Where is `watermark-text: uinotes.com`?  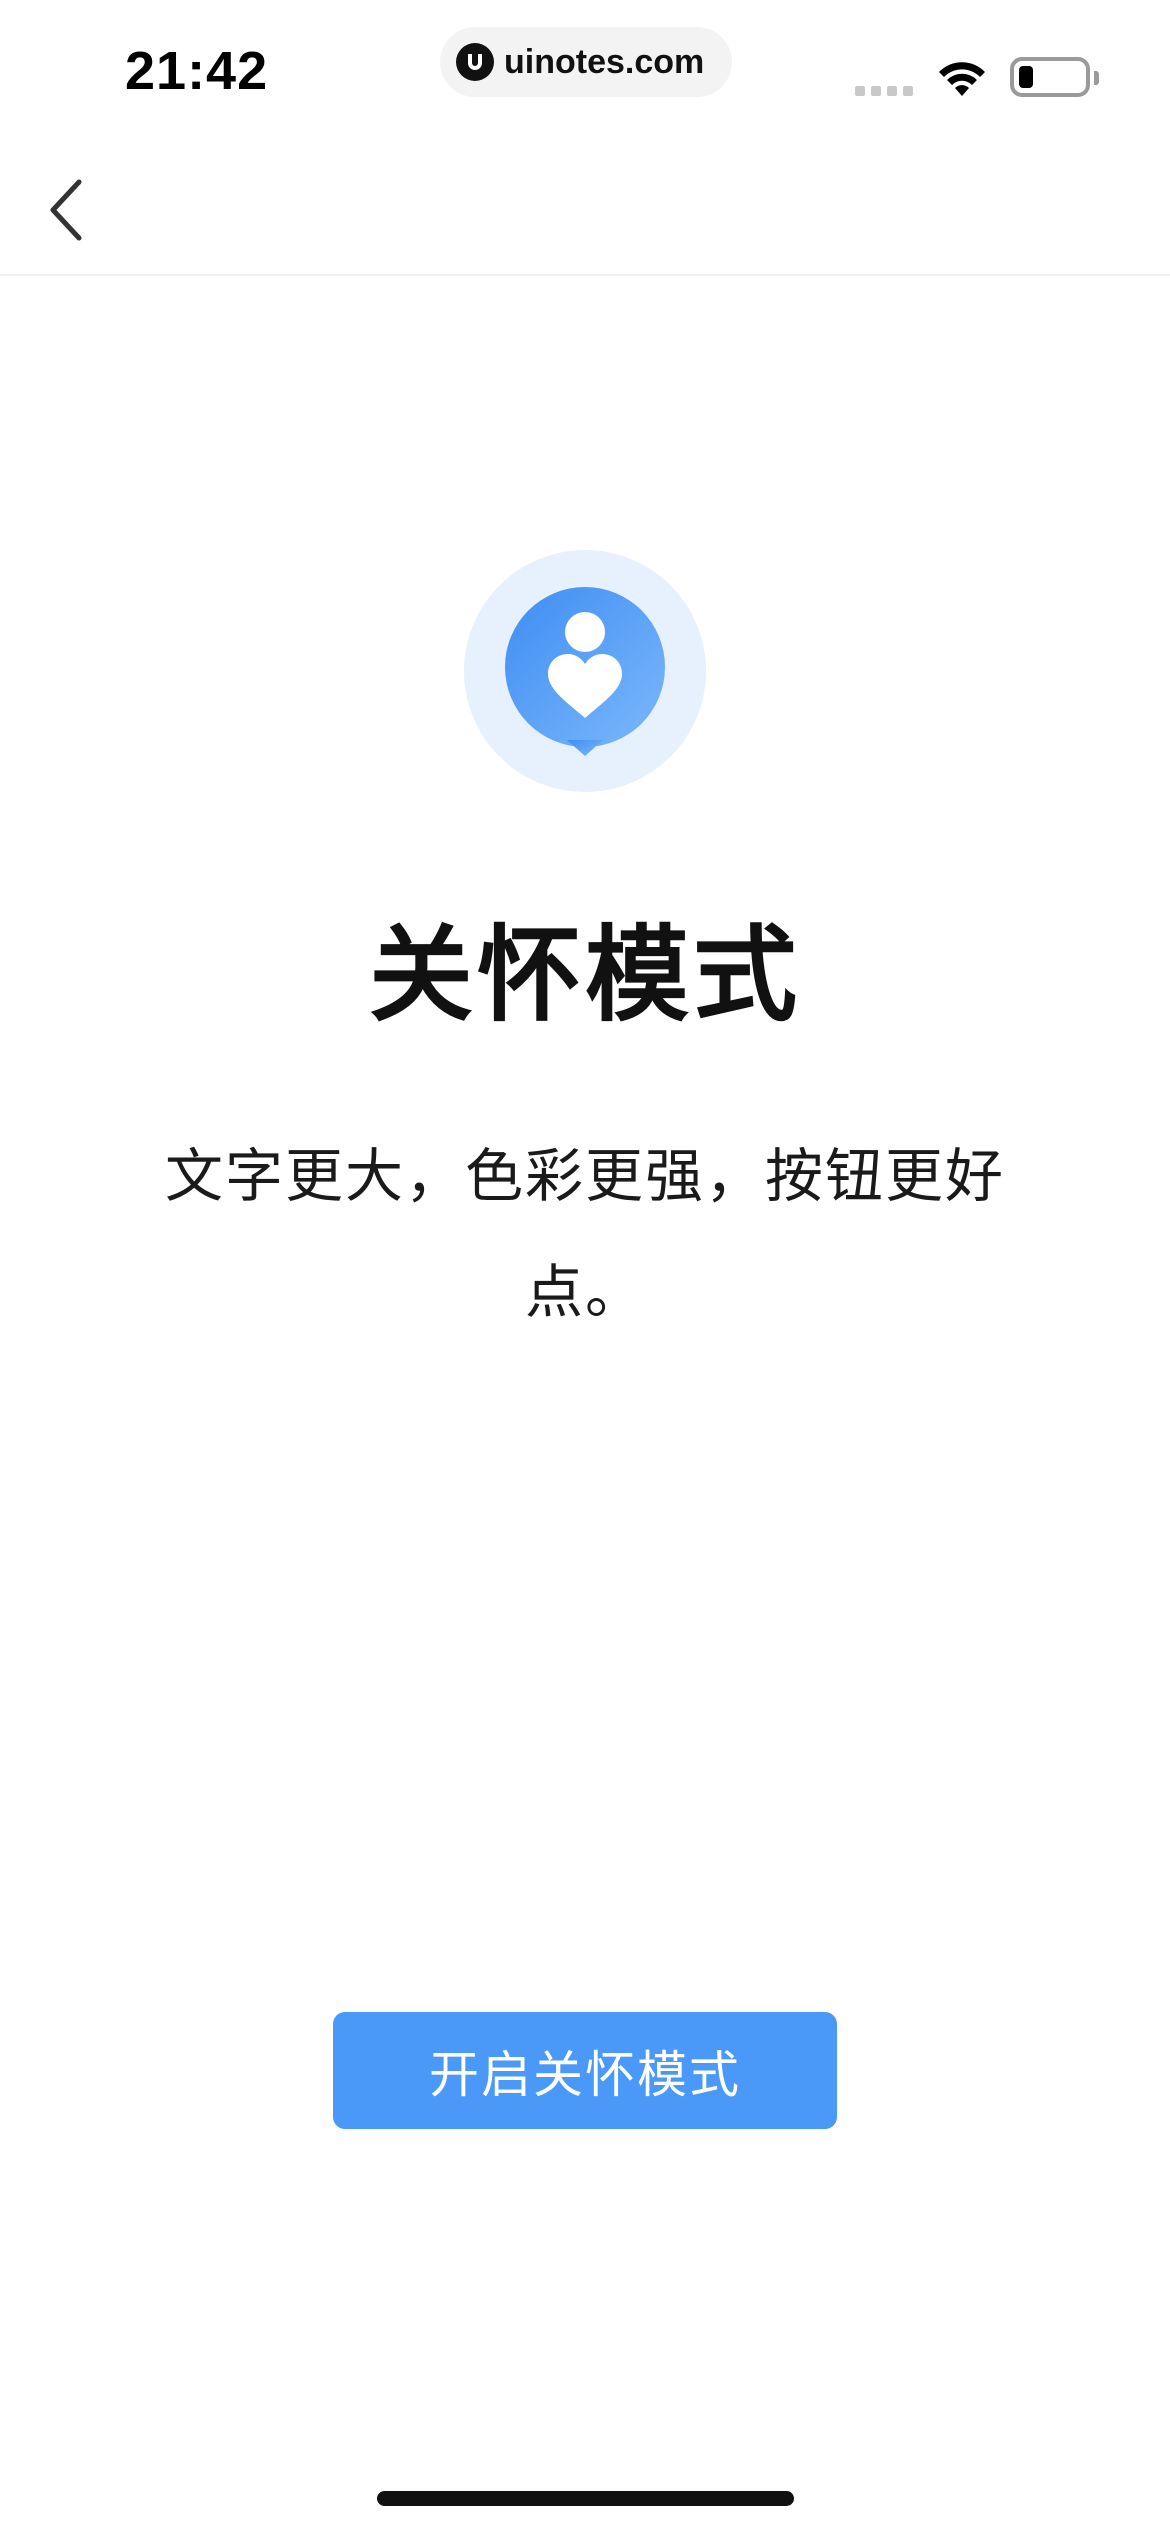 watermark-text: uinotes.com is located at coordinates (604, 61).